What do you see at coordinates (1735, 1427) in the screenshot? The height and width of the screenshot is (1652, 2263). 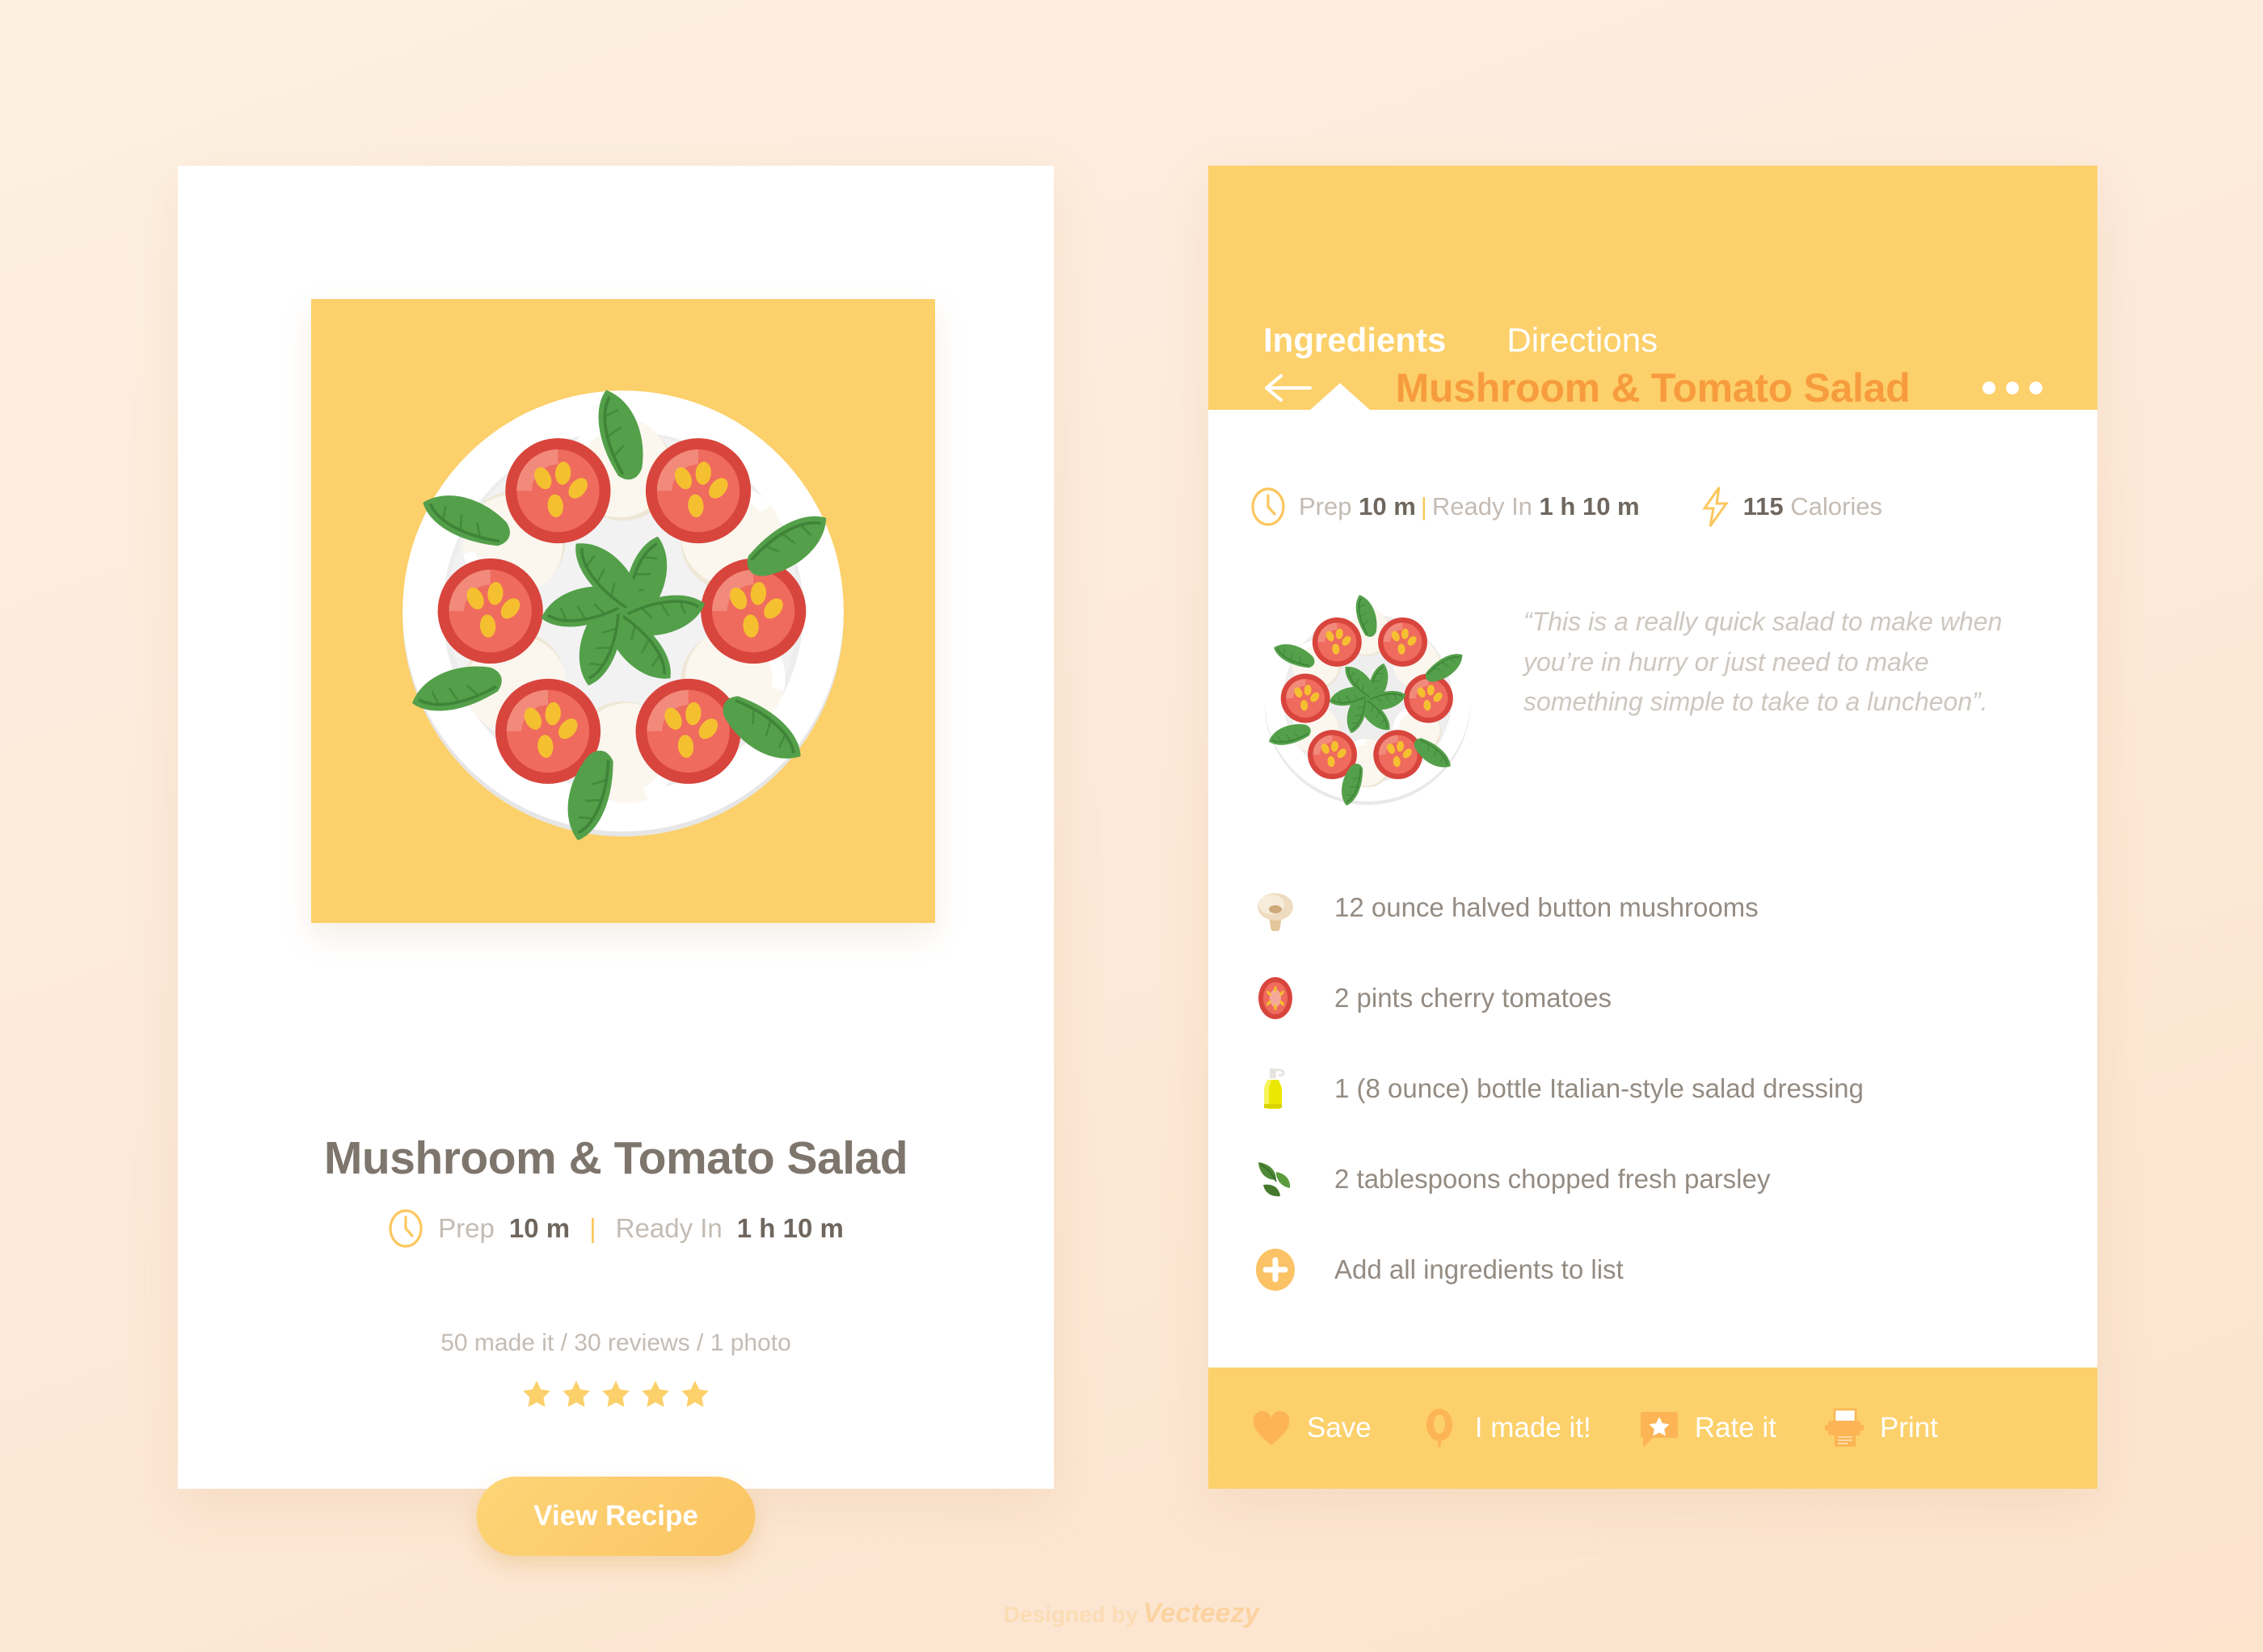 I see `rate-it-label: Rate it` at bounding box center [1735, 1427].